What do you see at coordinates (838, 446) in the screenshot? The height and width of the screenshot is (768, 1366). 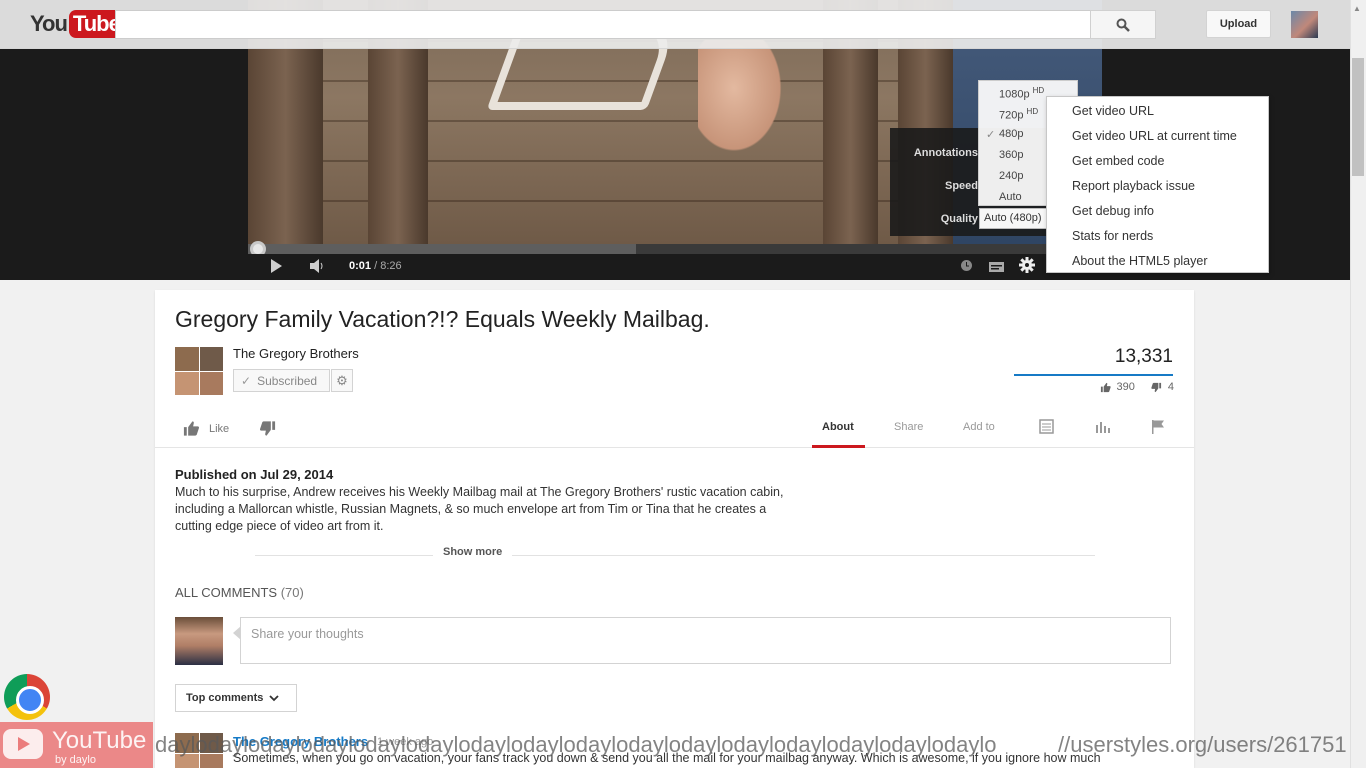 I see `active-tab-indicator` at bounding box center [838, 446].